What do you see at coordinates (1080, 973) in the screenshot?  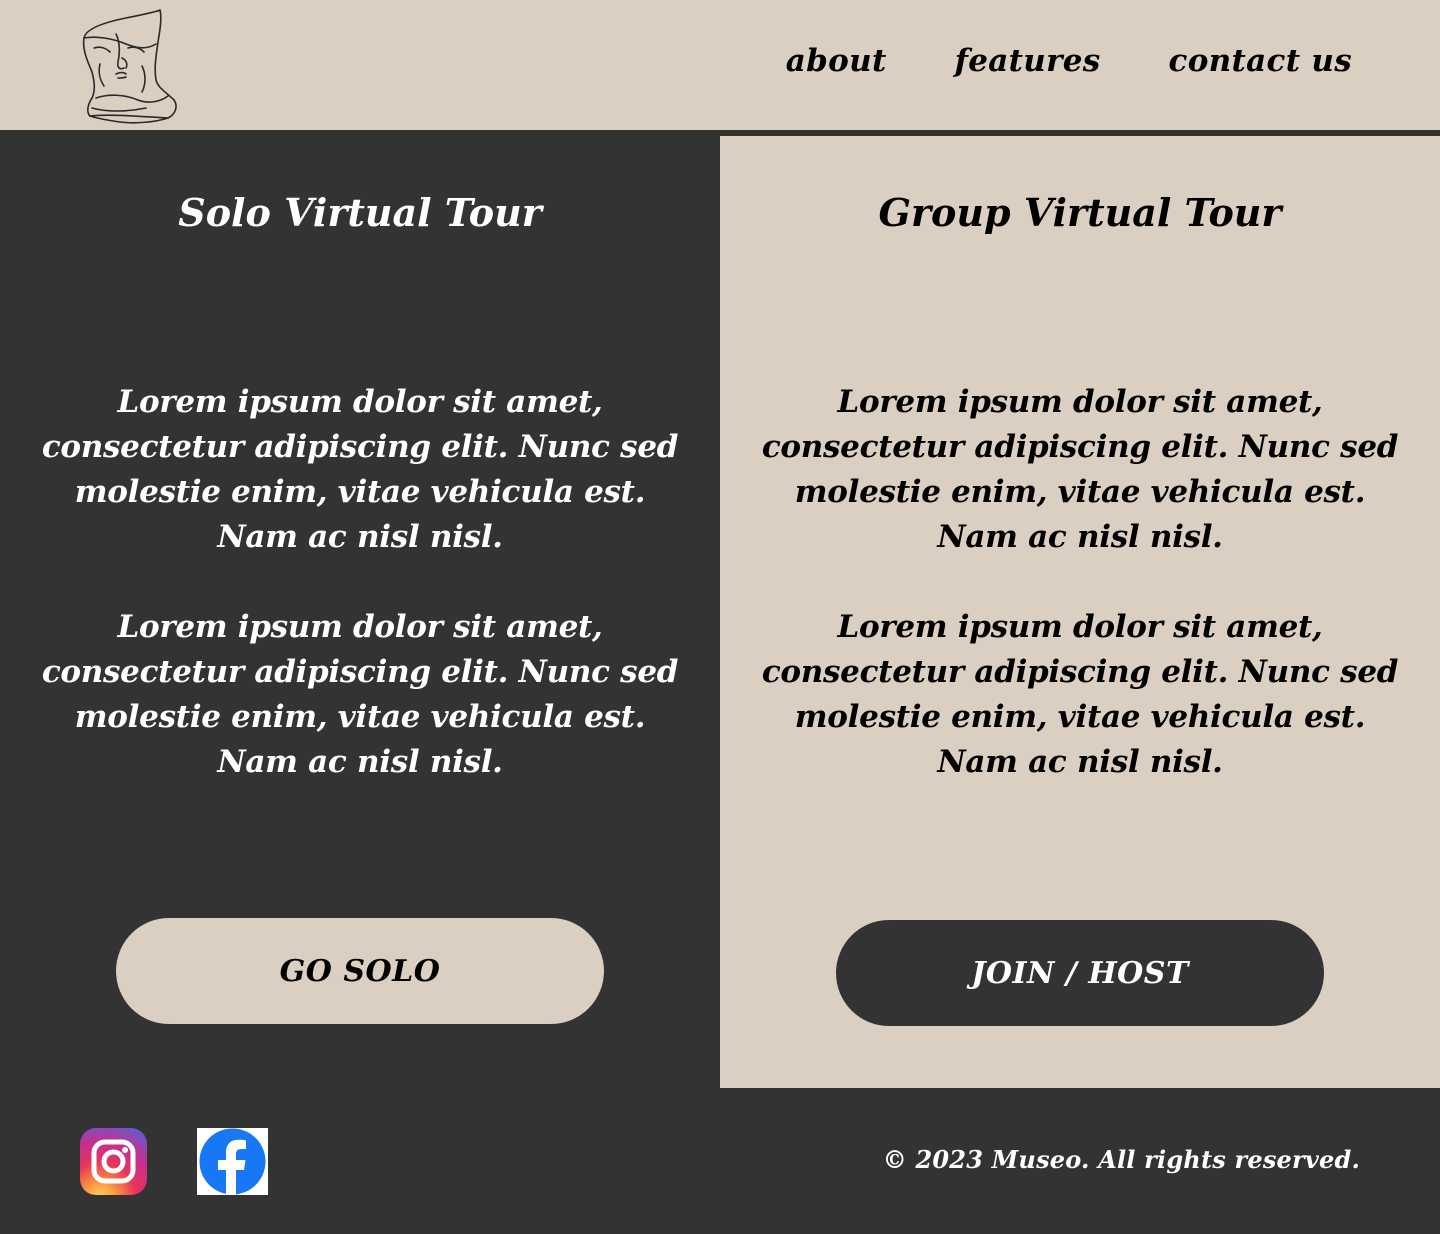 I see `join-host-button: JOIN / HOST` at bounding box center [1080, 973].